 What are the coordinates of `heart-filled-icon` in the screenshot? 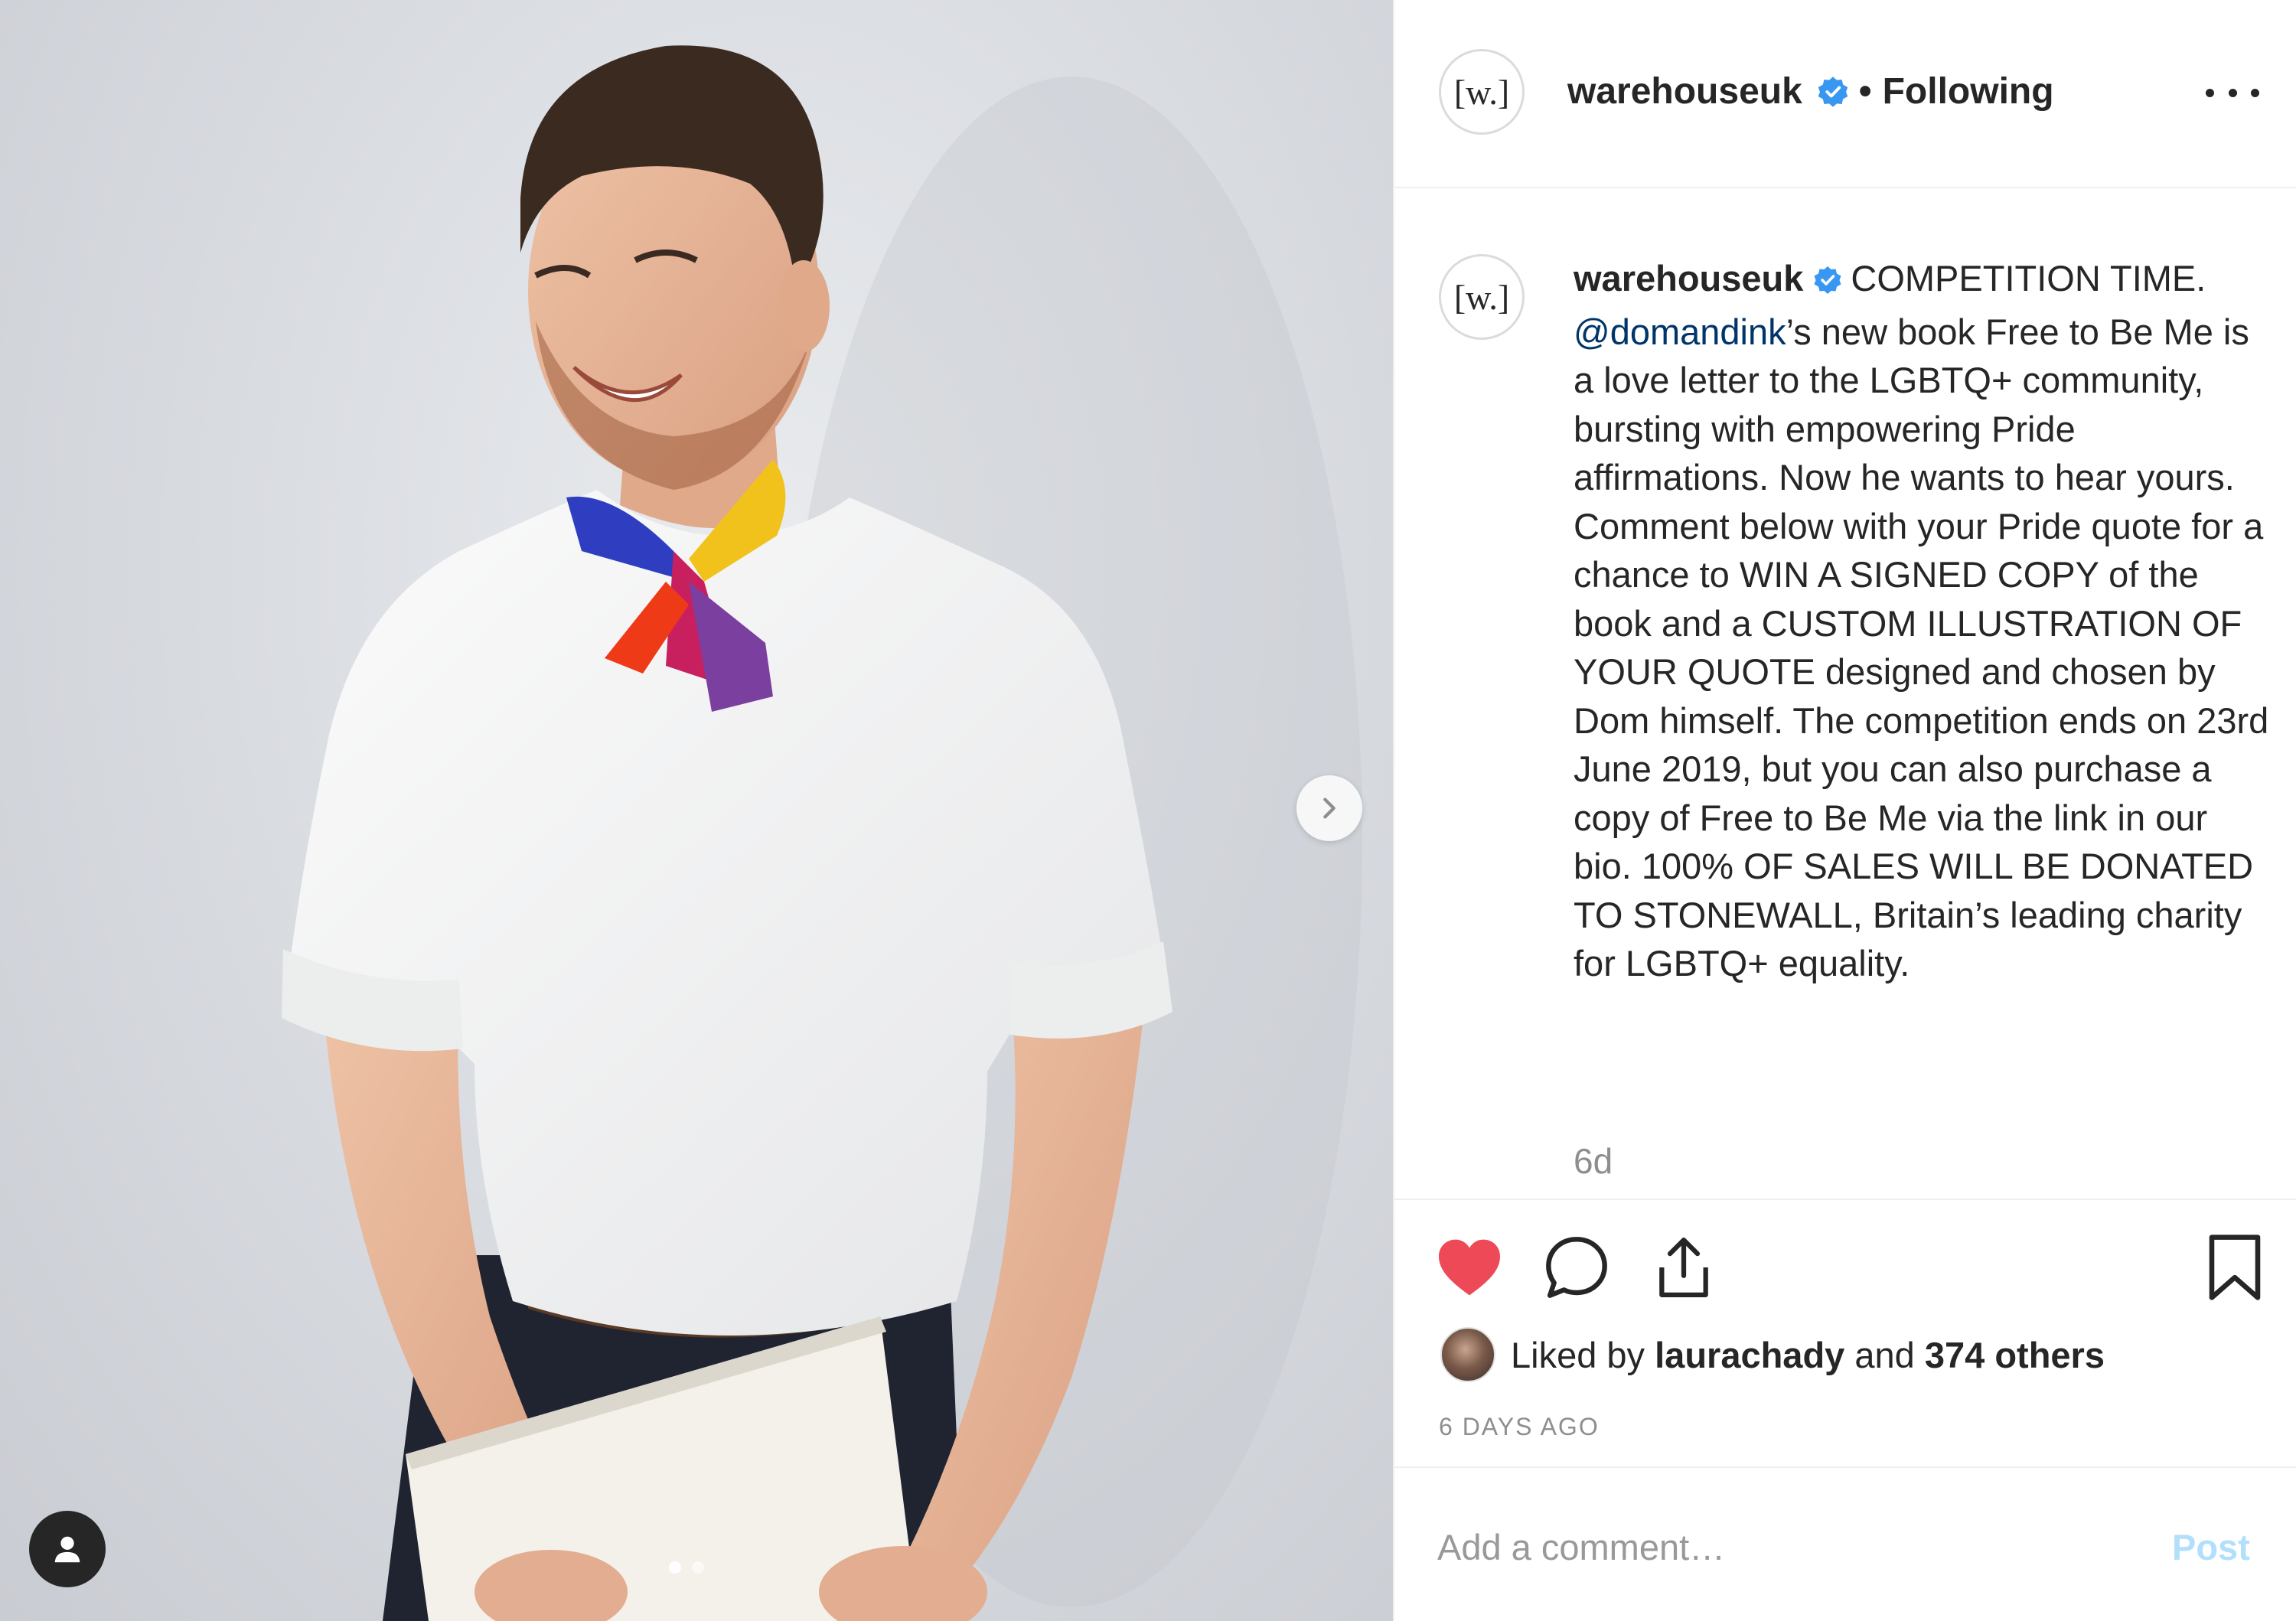 It's located at (1469, 1267).